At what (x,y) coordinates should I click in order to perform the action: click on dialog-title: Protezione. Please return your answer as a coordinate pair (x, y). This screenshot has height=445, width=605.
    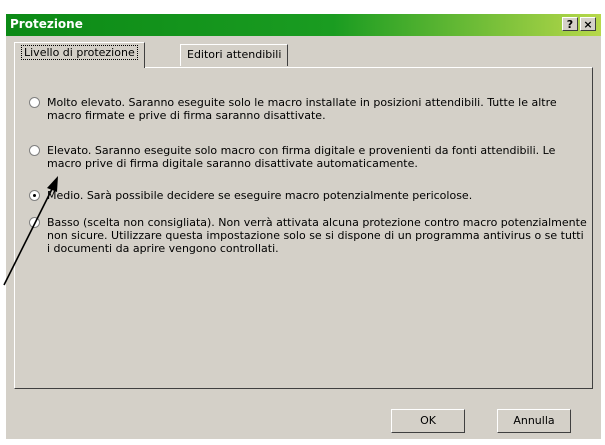
    Looking at the image, I should click on (46, 24).